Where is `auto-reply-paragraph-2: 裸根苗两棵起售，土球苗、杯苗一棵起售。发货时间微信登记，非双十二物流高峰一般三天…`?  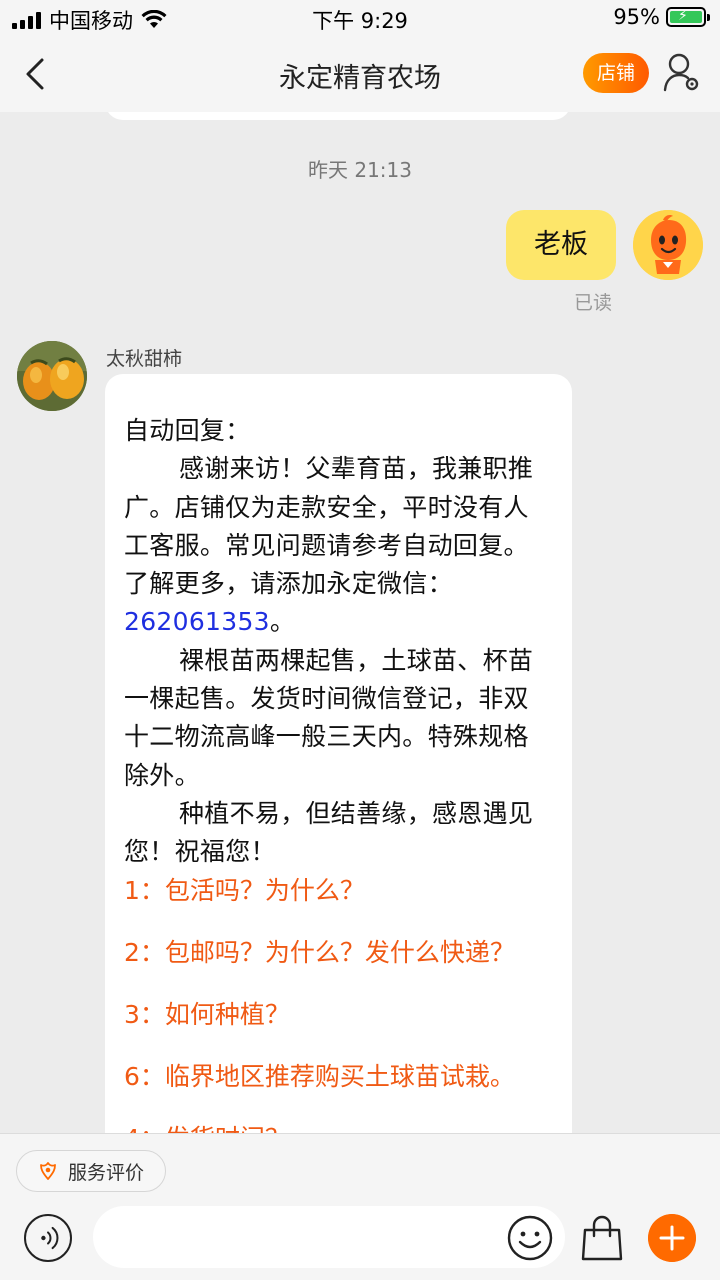
auto-reply-paragraph-2: 裸根苗两棵起售，土球苗、杯苗一棵起售。发货时间微信登记，非双十二物流高峰一般三天… is located at coordinates (329, 717).